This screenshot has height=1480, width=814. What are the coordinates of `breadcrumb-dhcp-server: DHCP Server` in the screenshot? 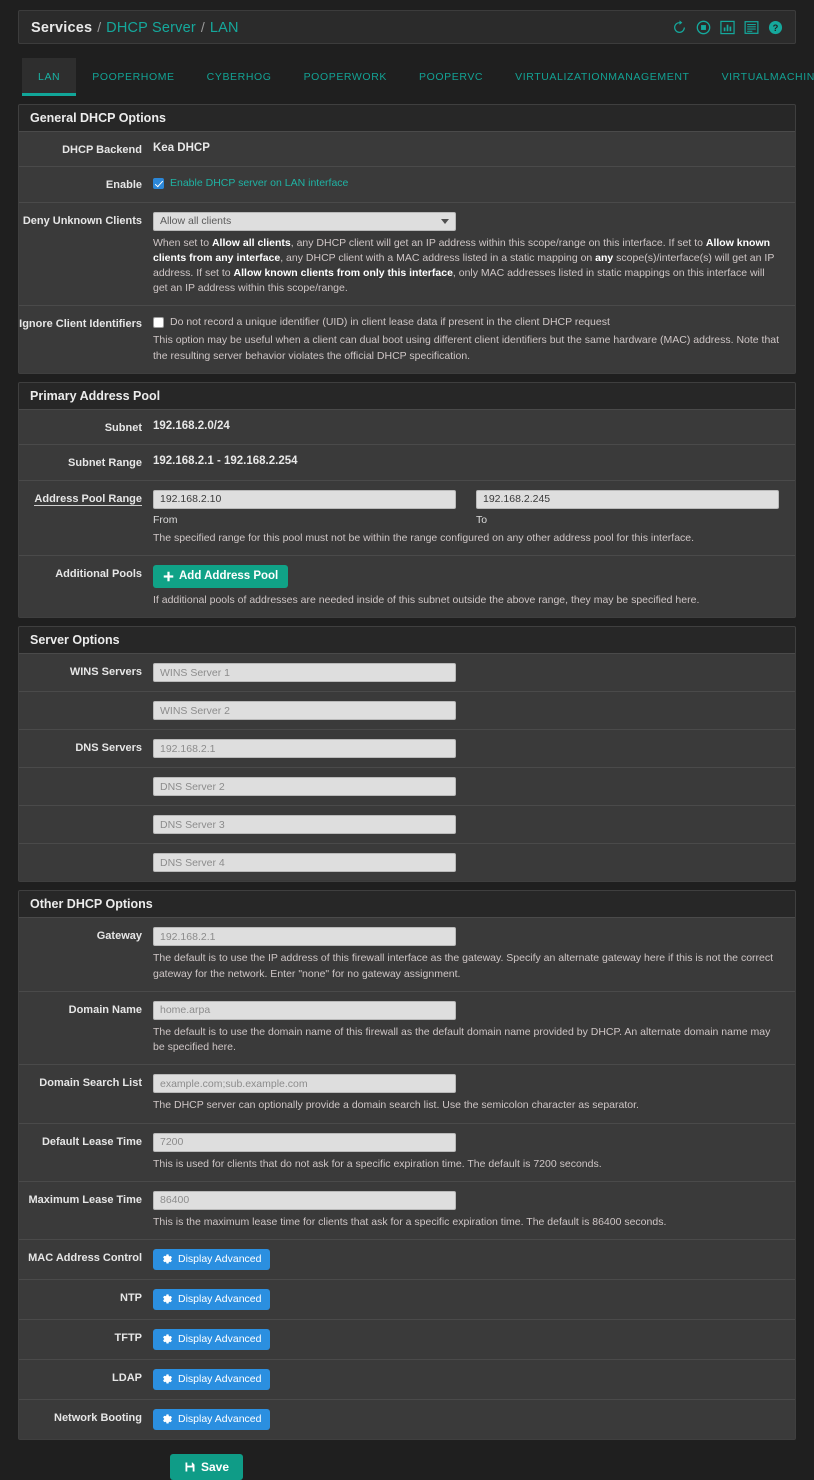 It's located at (151, 28).